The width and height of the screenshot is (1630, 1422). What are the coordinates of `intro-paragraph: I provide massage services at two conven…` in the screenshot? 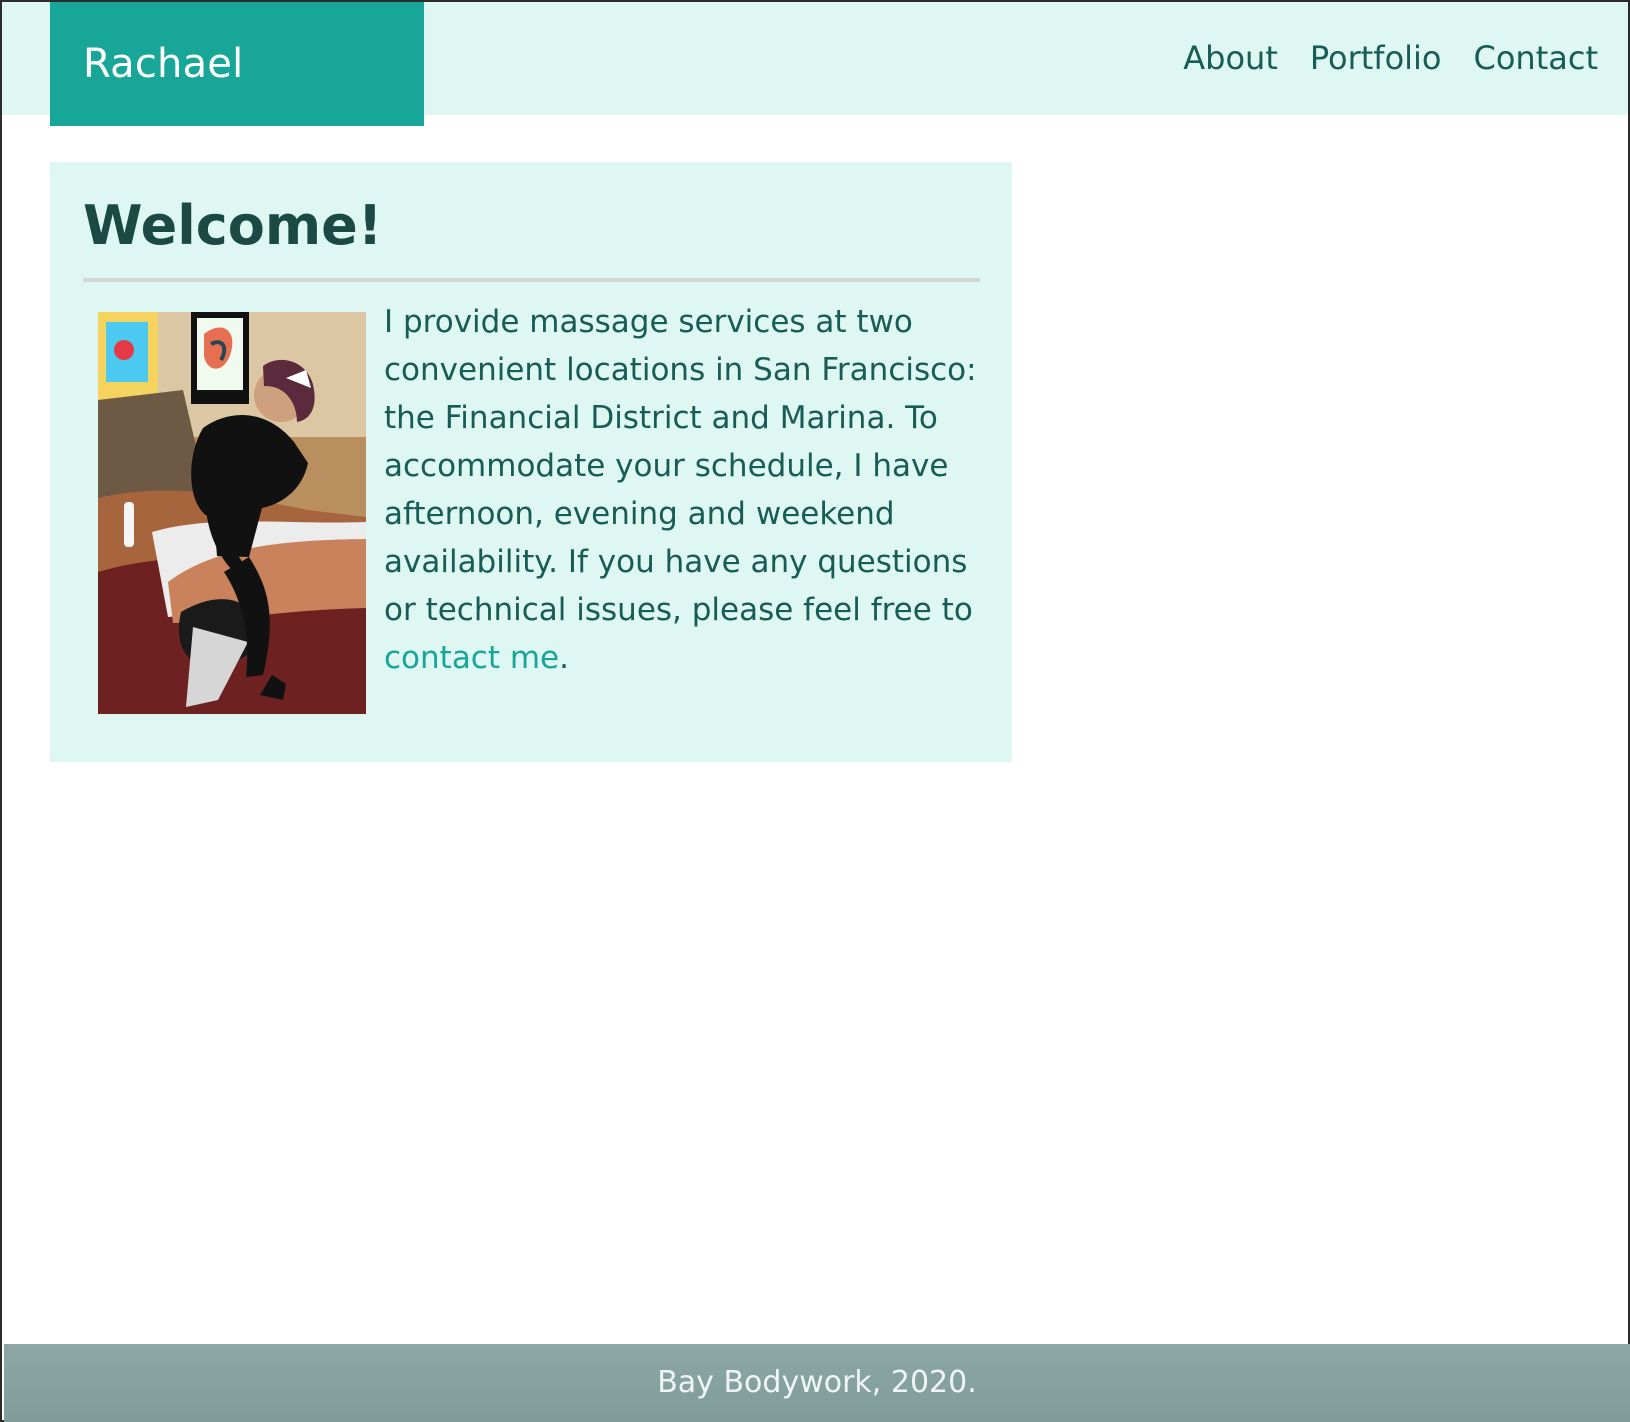 It's located at (682, 490).